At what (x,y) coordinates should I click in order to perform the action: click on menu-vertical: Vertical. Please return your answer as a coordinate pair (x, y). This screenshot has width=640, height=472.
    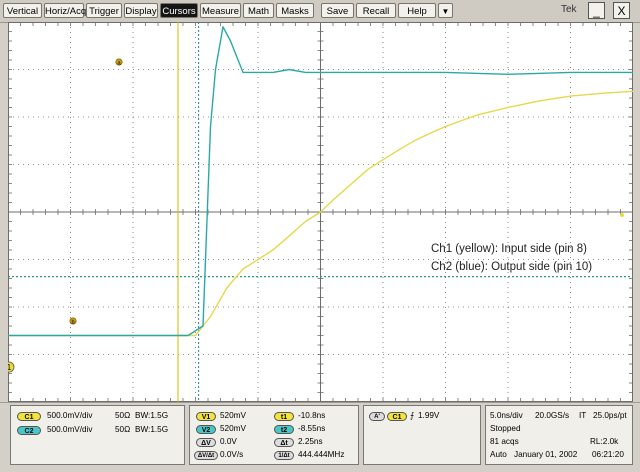
    Looking at the image, I should click on (22, 10).